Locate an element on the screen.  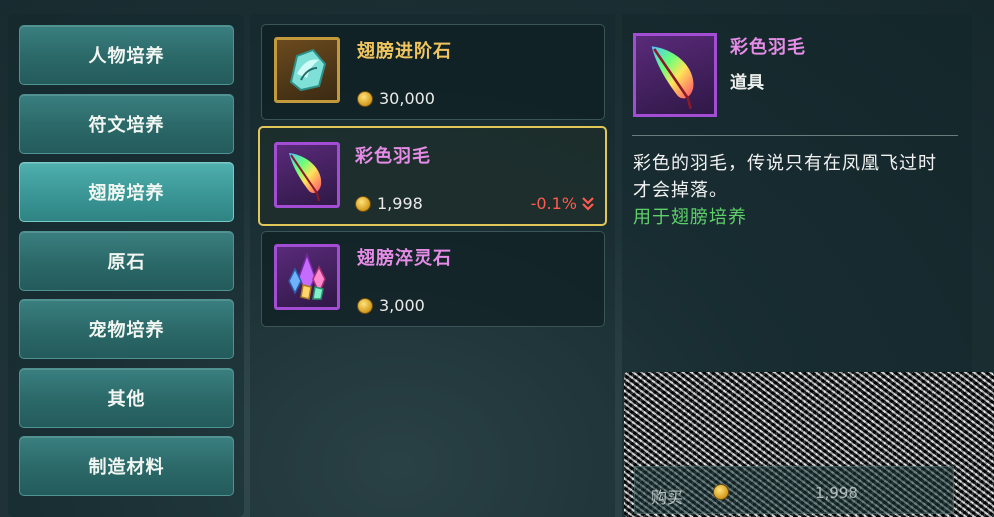
item-row: 翅膀淬灵石 3,000 is located at coordinates (433, 279).